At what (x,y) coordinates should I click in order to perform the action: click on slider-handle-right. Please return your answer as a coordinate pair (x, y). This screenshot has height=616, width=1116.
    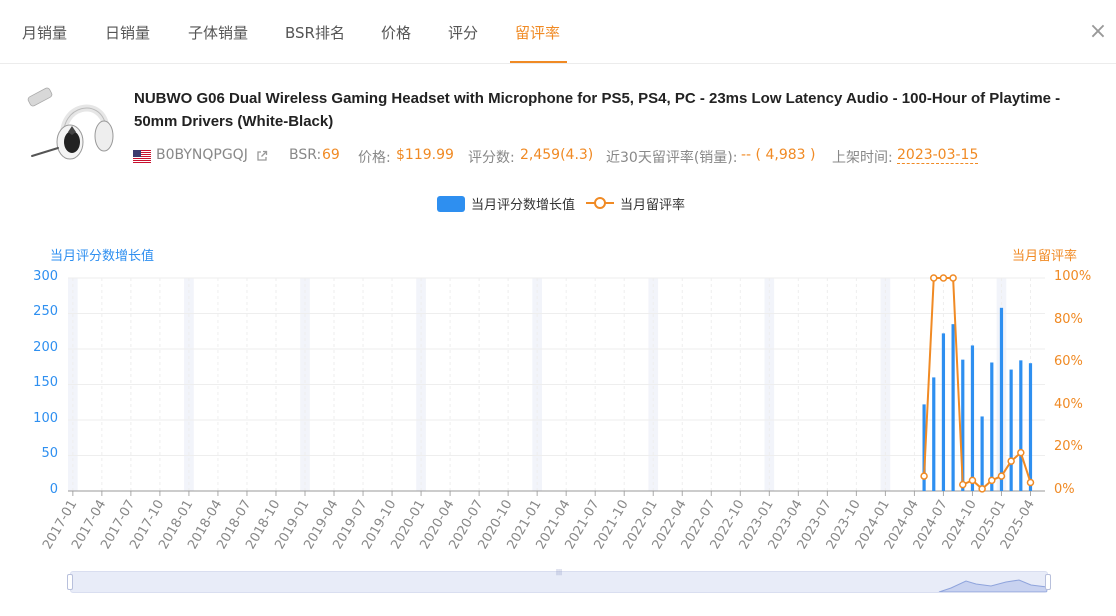
    Looking at the image, I should click on (1048, 582).